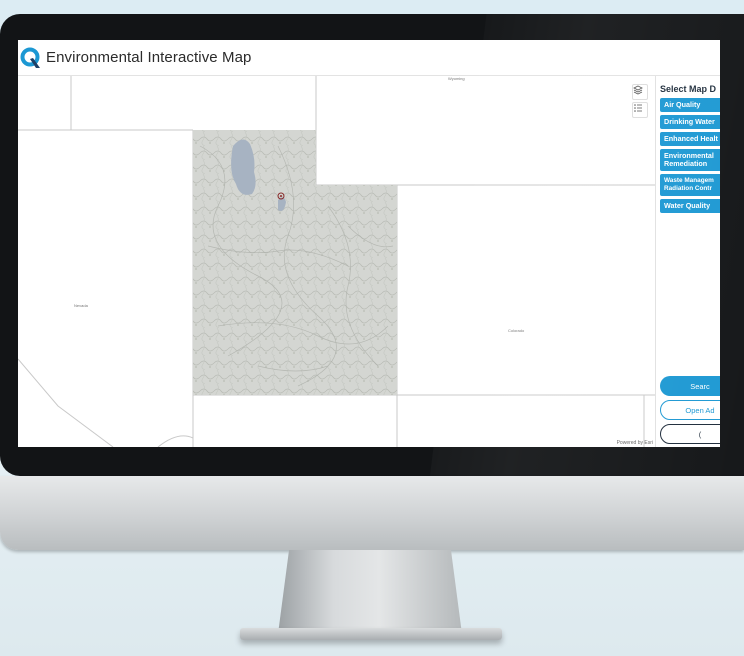 Image resolution: width=744 pixels, height=656 pixels. I want to click on legend-button, so click(640, 110).